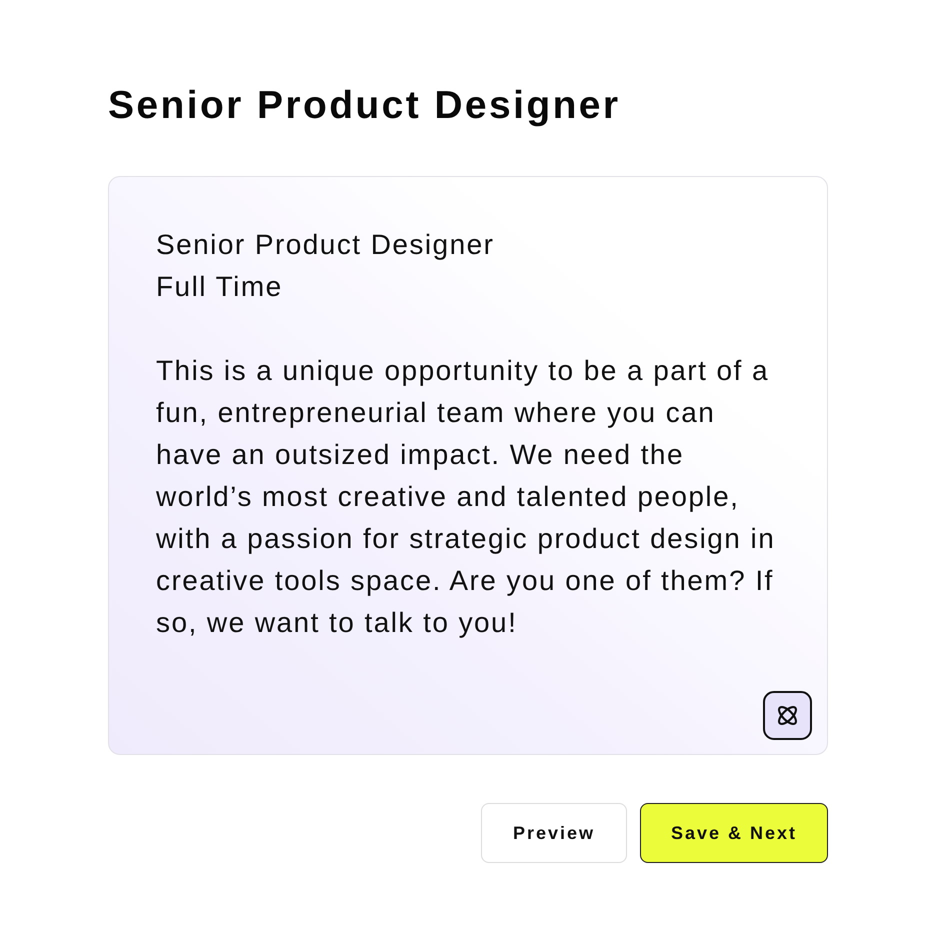  Describe the element at coordinates (734, 833) in the screenshot. I see `save-next-button: Save & Next` at that location.